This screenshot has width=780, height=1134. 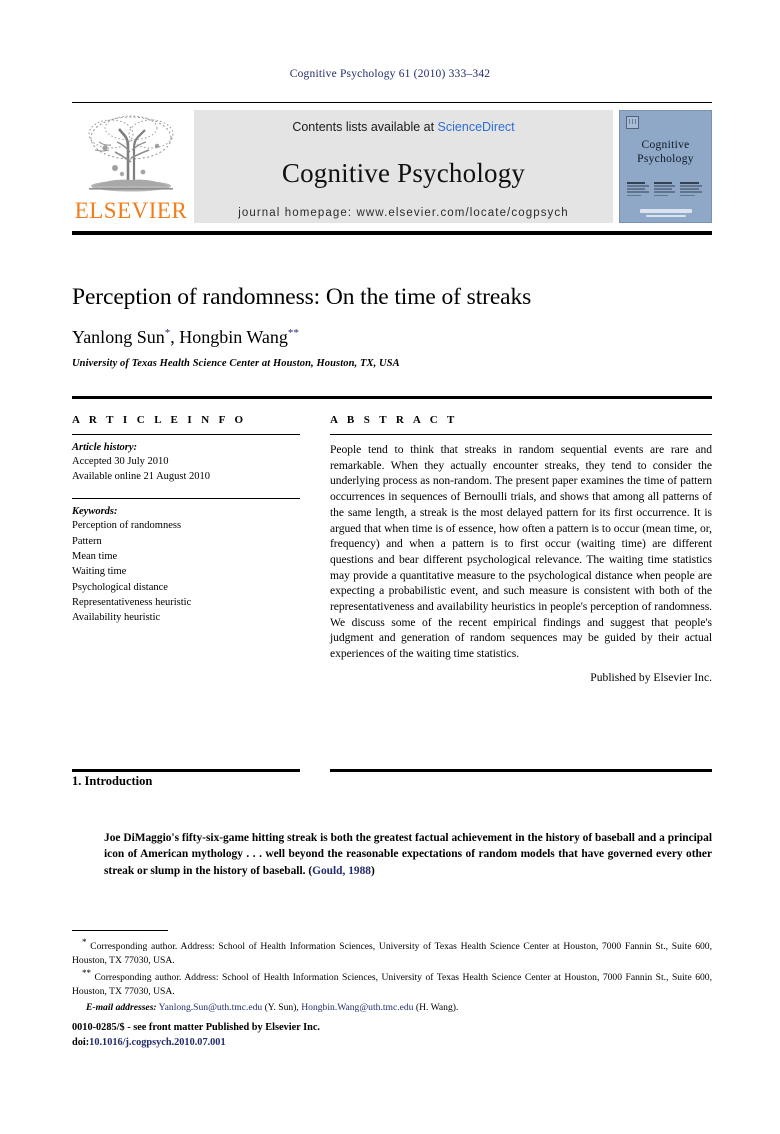 I want to click on article-history-online: Available online 21 August 2010, so click(x=141, y=477).